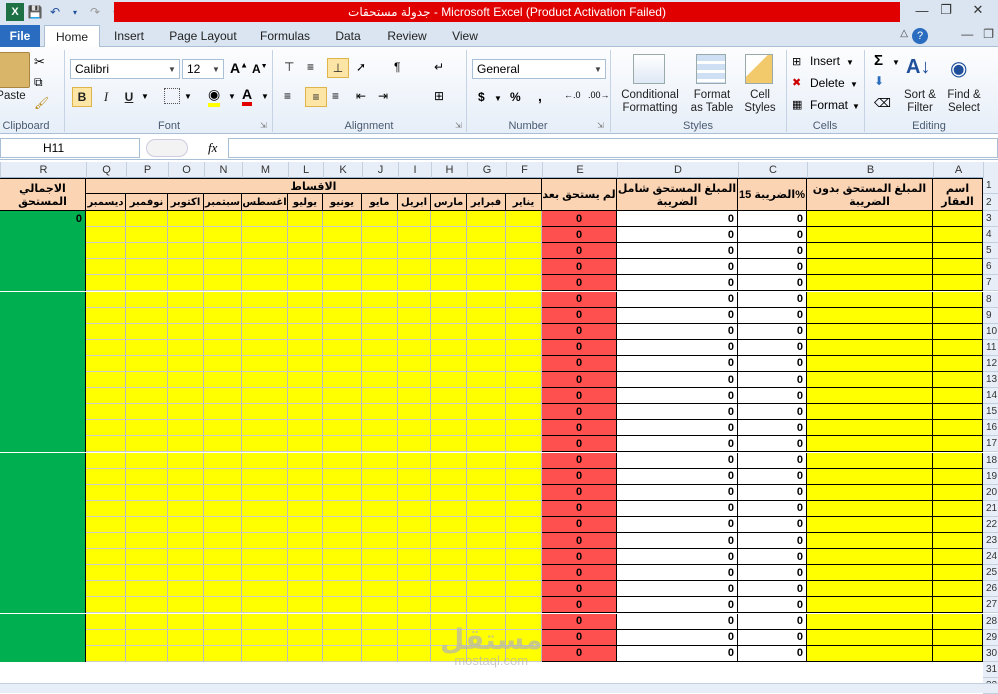 This screenshot has width=998, height=694. Describe the element at coordinates (988, 34) in the screenshot. I see `wb-restore-icon: ❐` at that location.